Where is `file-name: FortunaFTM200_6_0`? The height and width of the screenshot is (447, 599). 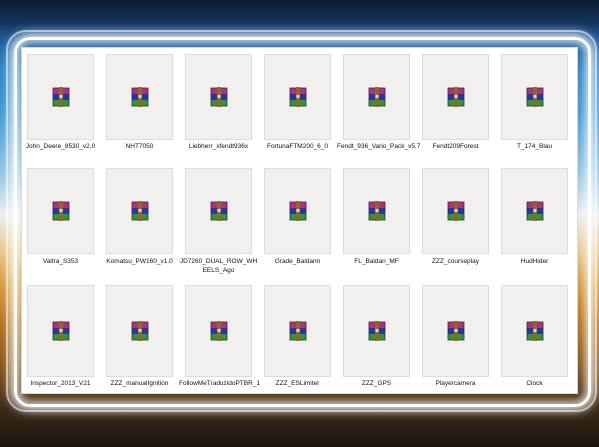
file-name: FortunaFTM200_6_0 is located at coordinates (297, 146).